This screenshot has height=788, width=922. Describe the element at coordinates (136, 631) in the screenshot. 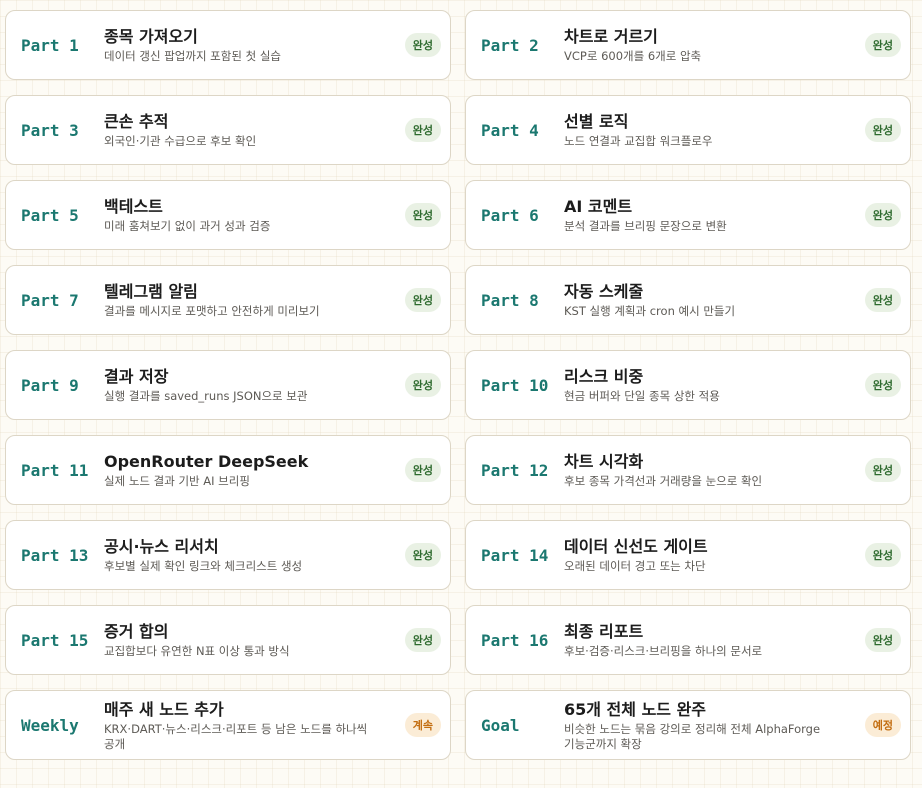

I see `card-title: 증거 합의` at that location.